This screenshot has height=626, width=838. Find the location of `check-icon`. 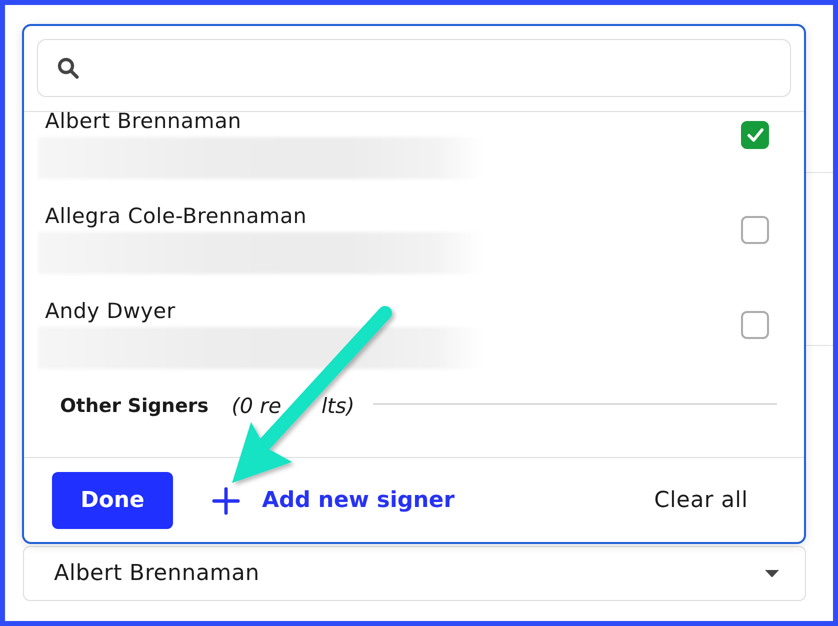

check-icon is located at coordinates (755, 135).